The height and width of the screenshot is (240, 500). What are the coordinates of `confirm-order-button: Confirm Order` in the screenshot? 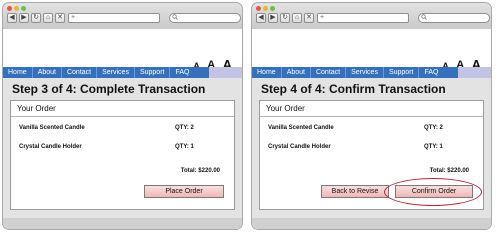 It's located at (434, 191).